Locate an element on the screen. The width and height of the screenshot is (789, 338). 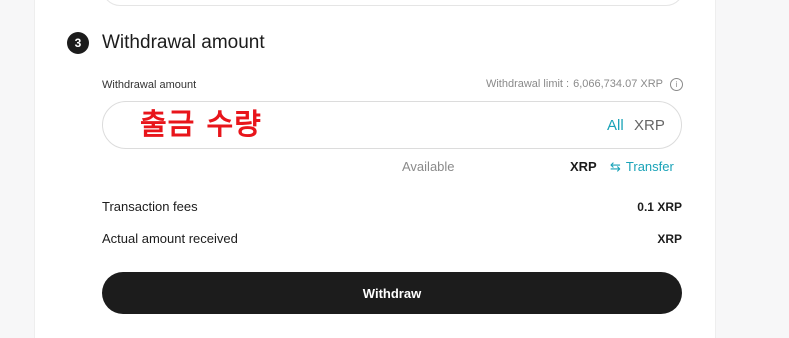
withdrawal-amount-label: Withdrawal amount is located at coordinates (149, 85).